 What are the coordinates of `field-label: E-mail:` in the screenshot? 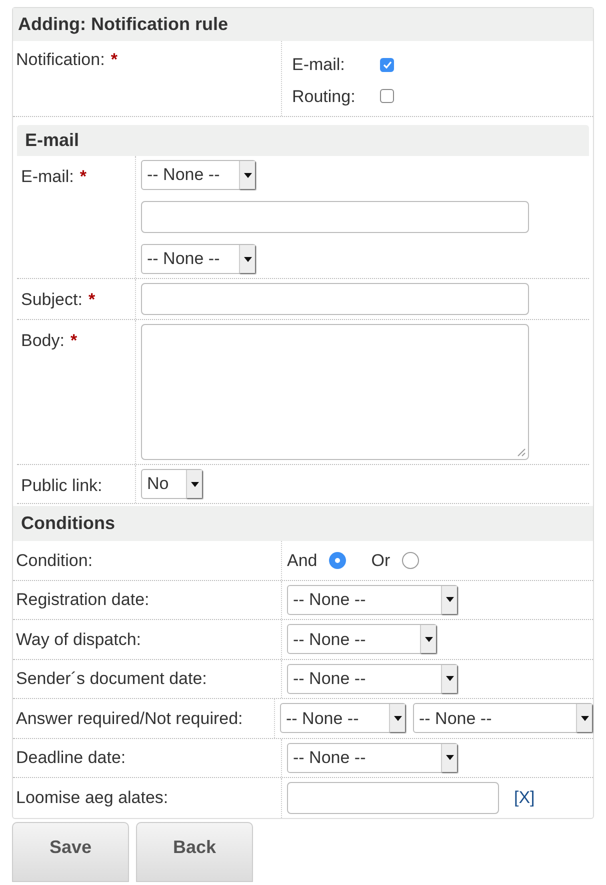 It's located at (47, 177).